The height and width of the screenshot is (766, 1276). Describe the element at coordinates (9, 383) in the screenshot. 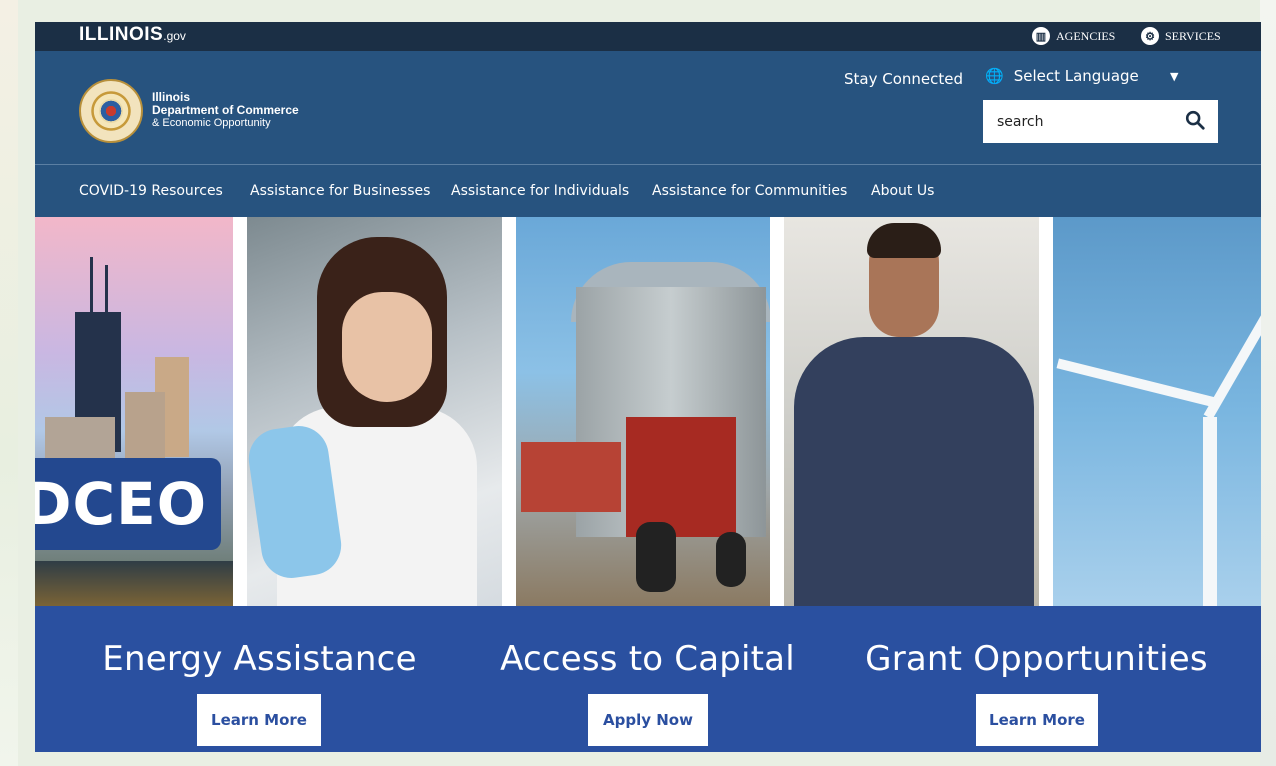

I see `background-left-strip` at that location.